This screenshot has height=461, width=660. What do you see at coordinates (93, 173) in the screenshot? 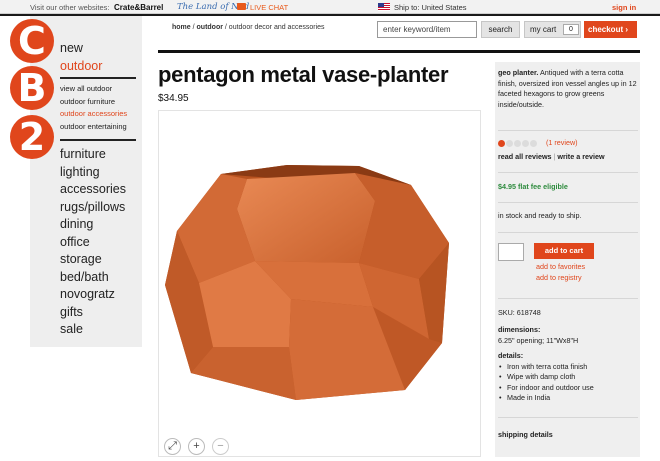
I see `nav-item-lighting: lighting` at bounding box center [93, 173].